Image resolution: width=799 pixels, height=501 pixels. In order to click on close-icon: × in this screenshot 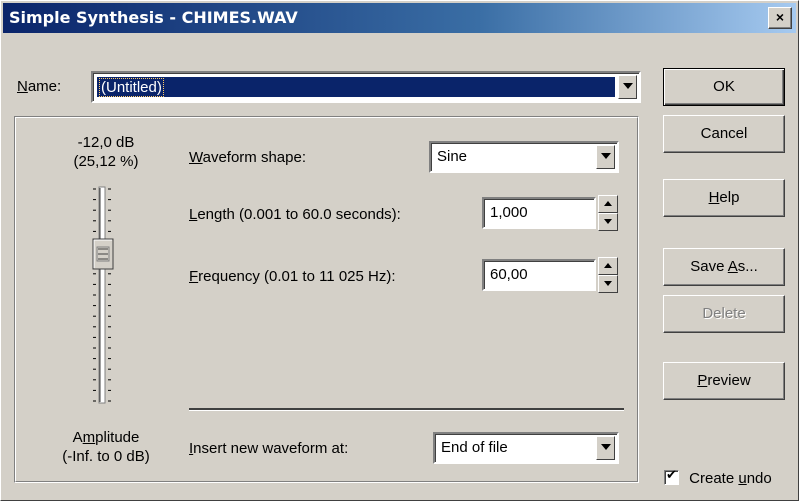, I will do `click(780, 17)`.